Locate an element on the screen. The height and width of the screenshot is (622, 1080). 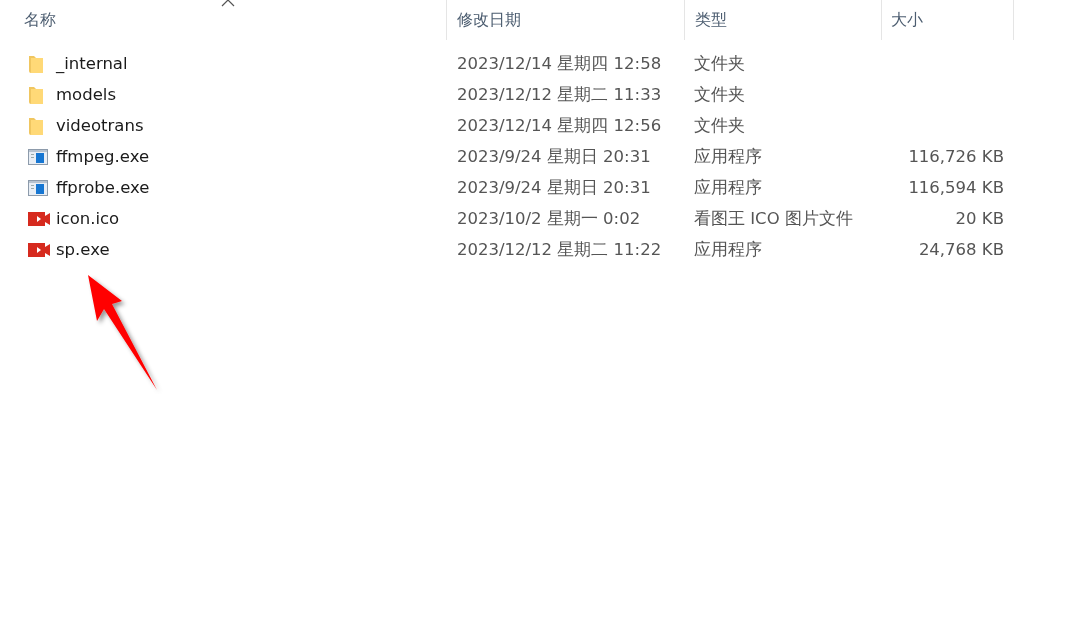
file-name: sp.exe is located at coordinates (83, 249).